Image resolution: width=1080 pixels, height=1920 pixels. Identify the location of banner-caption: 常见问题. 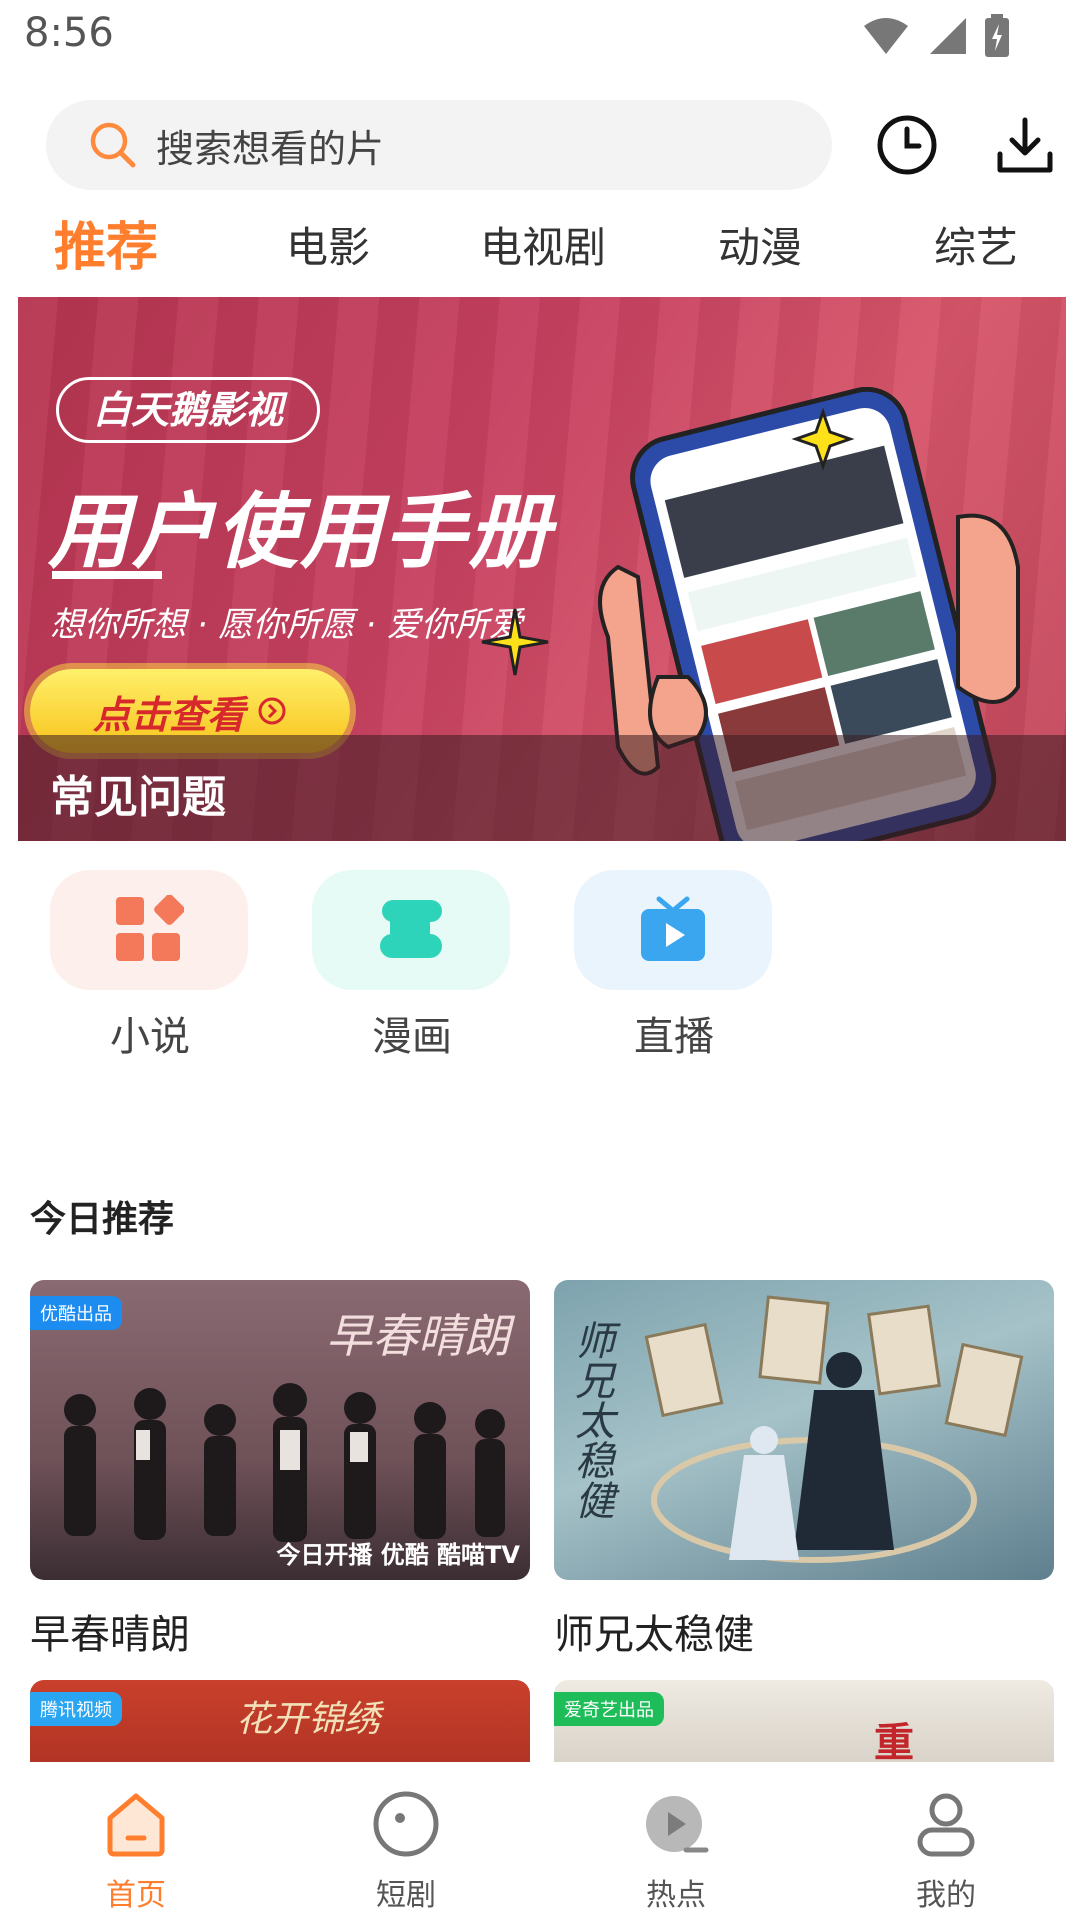
(138, 797).